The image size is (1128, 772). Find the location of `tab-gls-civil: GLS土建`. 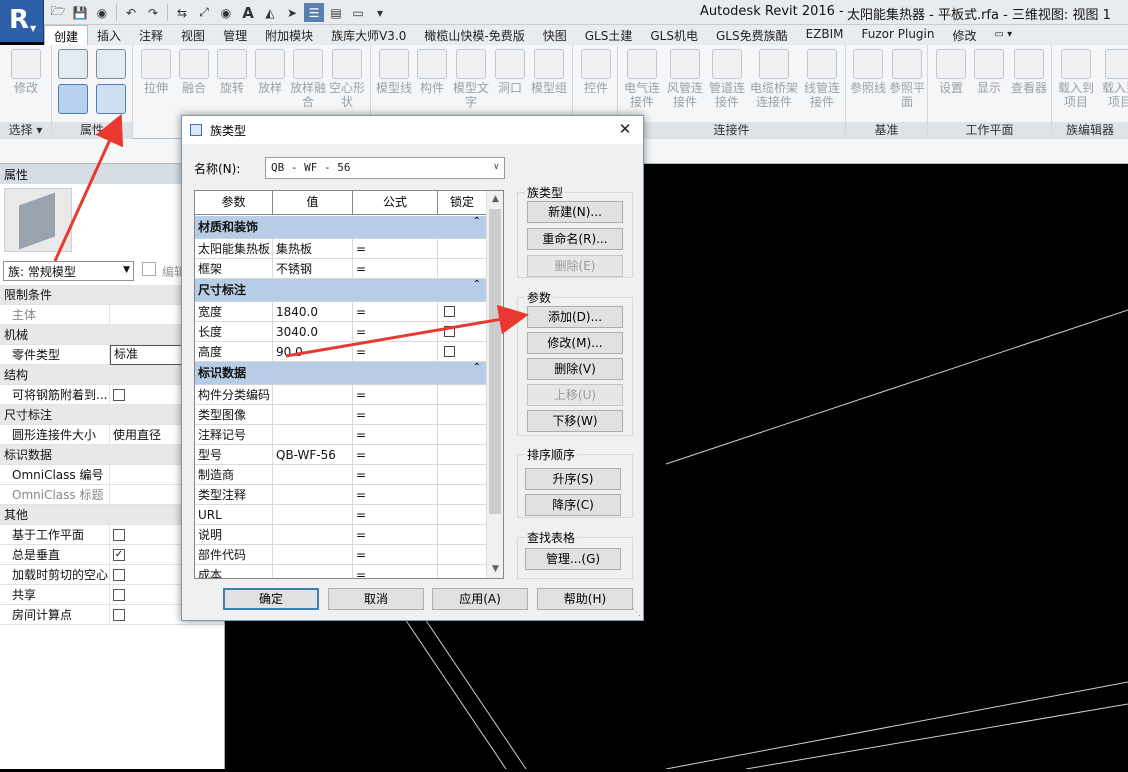

tab-gls-civil: GLS土建 is located at coordinates (609, 35).